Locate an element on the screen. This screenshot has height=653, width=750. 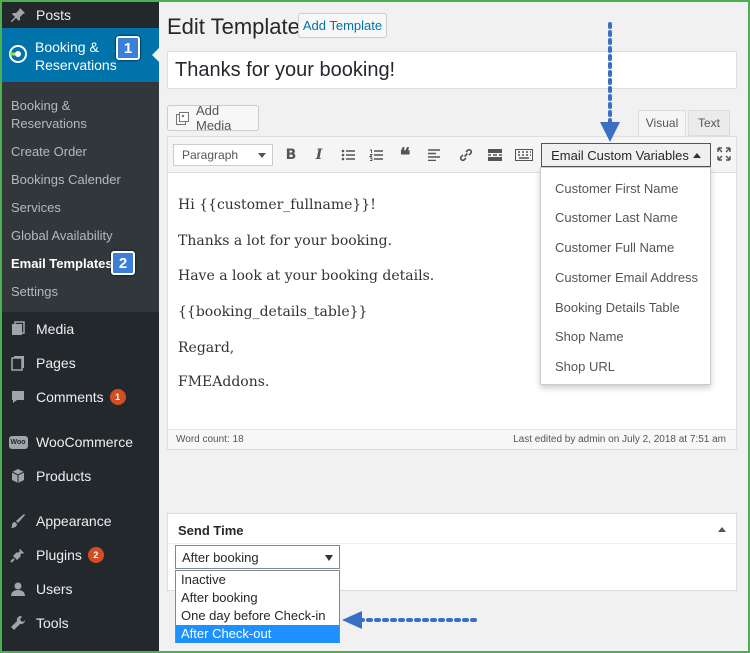
variable-option: Customer Email Address is located at coordinates (626, 277).